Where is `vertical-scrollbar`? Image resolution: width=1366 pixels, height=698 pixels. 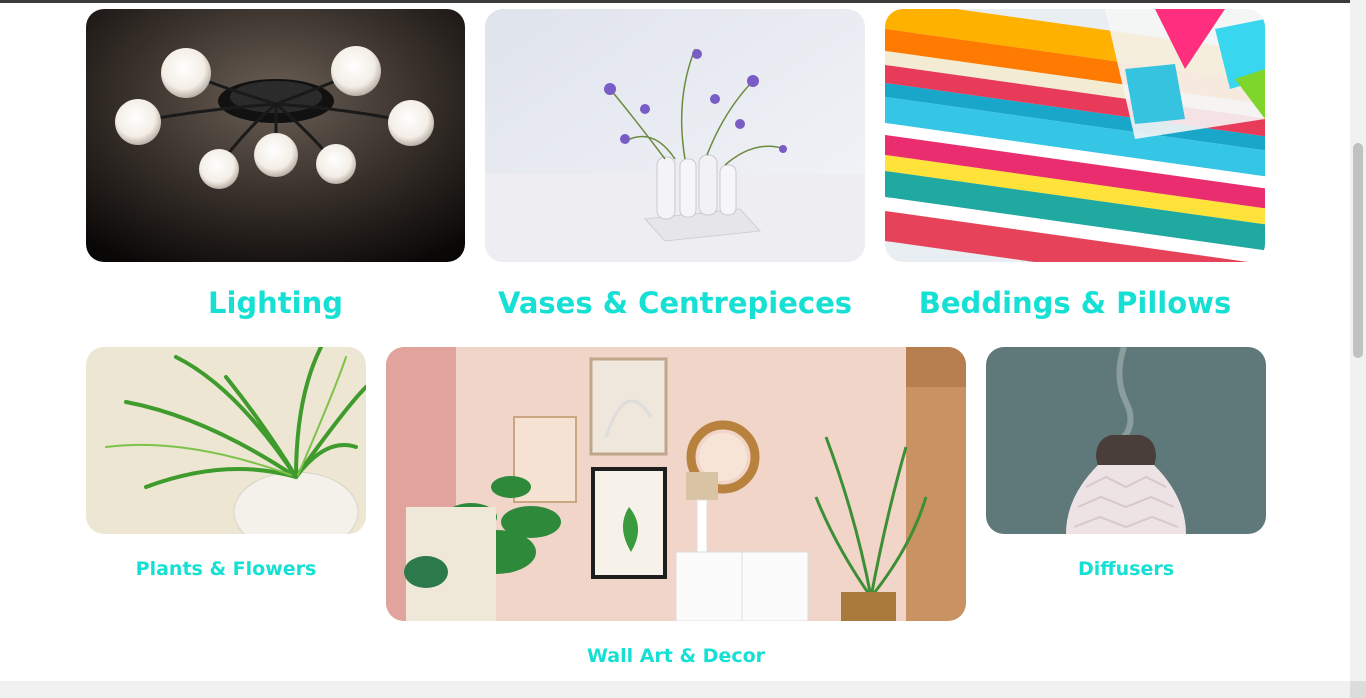 vertical-scrollbar is located at coordinates (1358, 349).